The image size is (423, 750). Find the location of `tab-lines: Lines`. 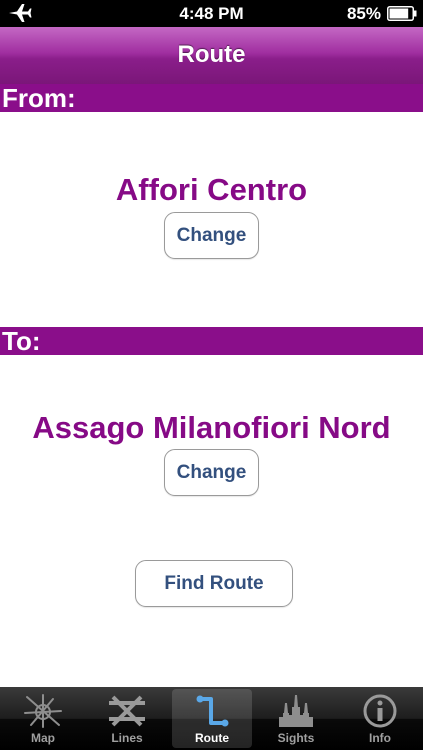

tab-lines: Lines is located at coordinates (127, 718).